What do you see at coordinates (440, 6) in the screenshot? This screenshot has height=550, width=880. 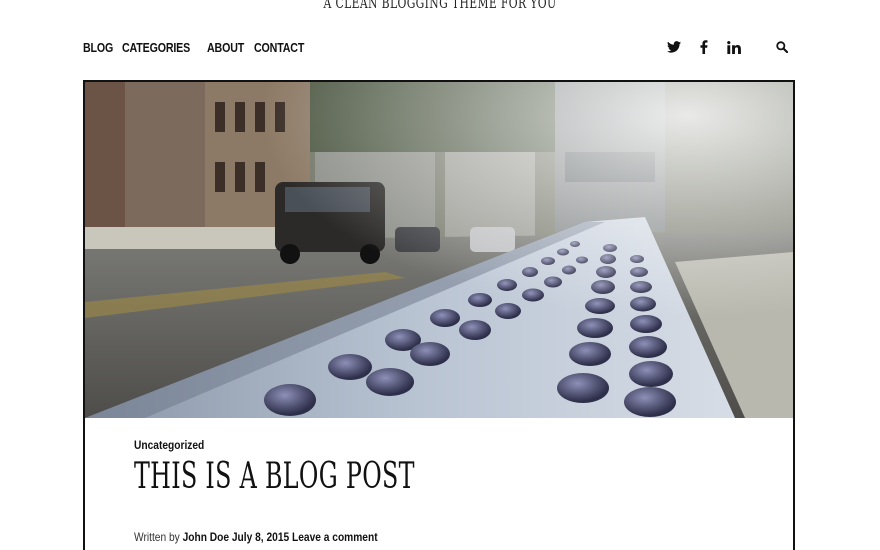 I see `site-tagline: A clean blogging theme for you` at bounding box center [440, 6].